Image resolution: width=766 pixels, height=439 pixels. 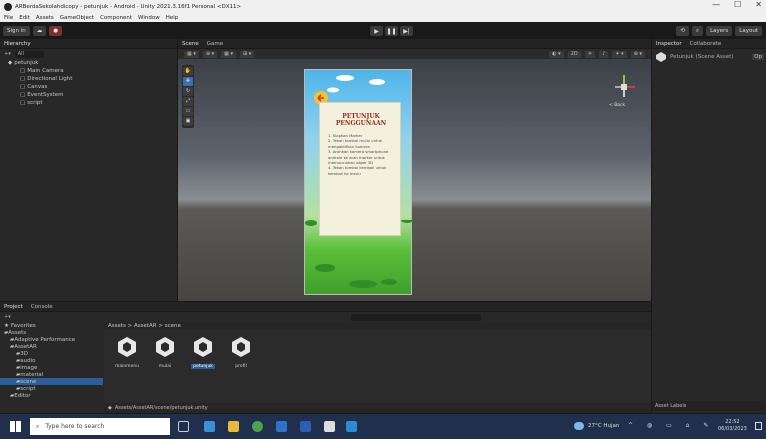 I want to click on project-folder: ▰ audio, so click(x=51, y=360).